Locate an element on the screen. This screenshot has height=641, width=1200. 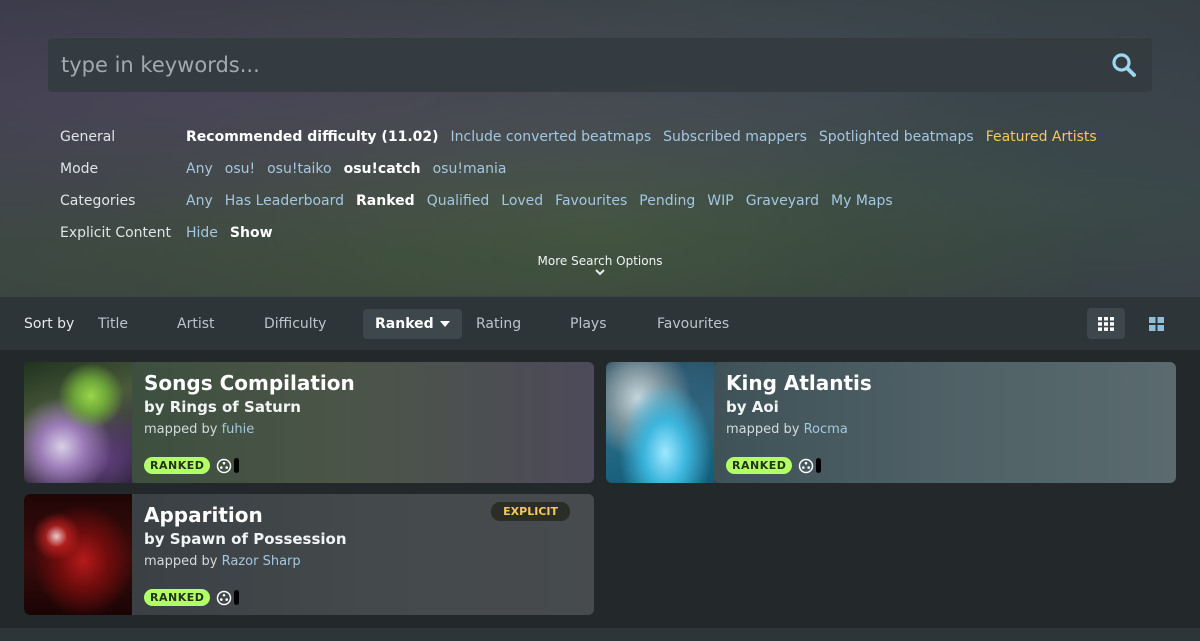
sort-option-favourites: Favourites is located at coordinates (693, 324).